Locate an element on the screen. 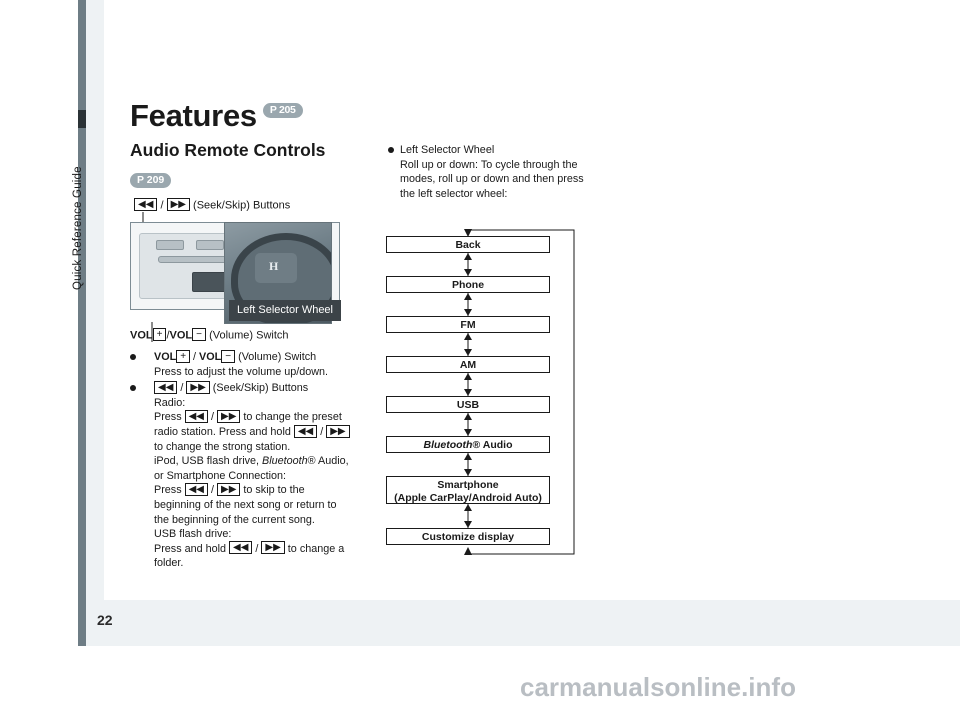  flow-item-back: Back is located at coordinates (468, 244).